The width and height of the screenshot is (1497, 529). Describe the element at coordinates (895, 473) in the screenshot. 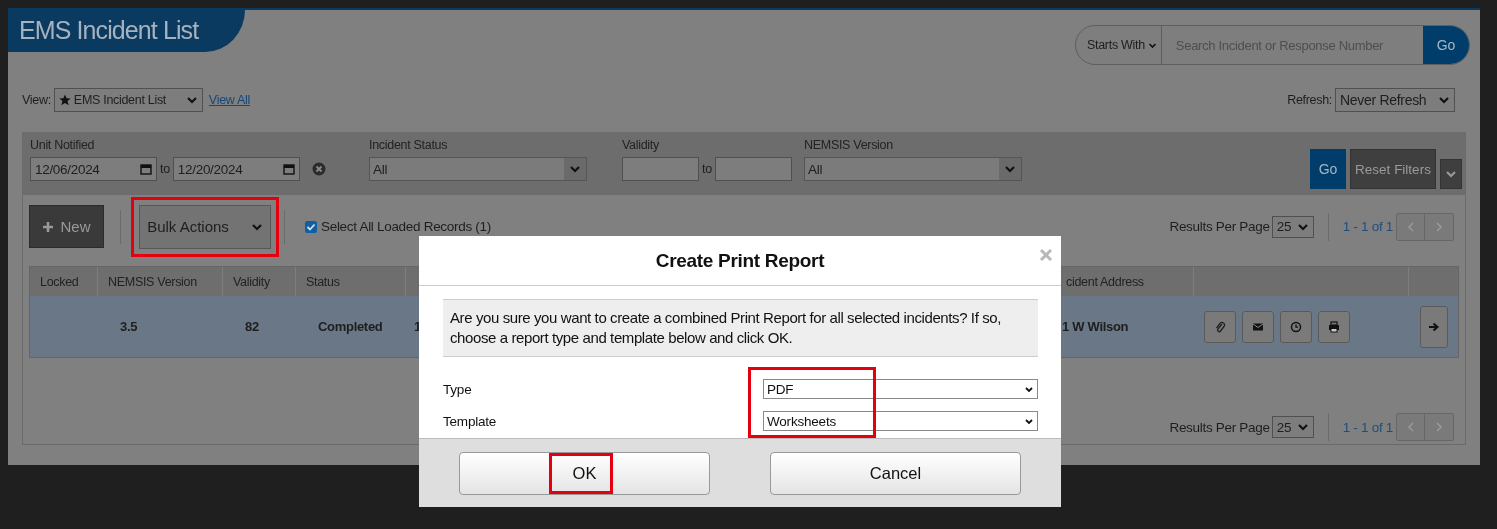

I see `cancel-button: Cancel` at that location.